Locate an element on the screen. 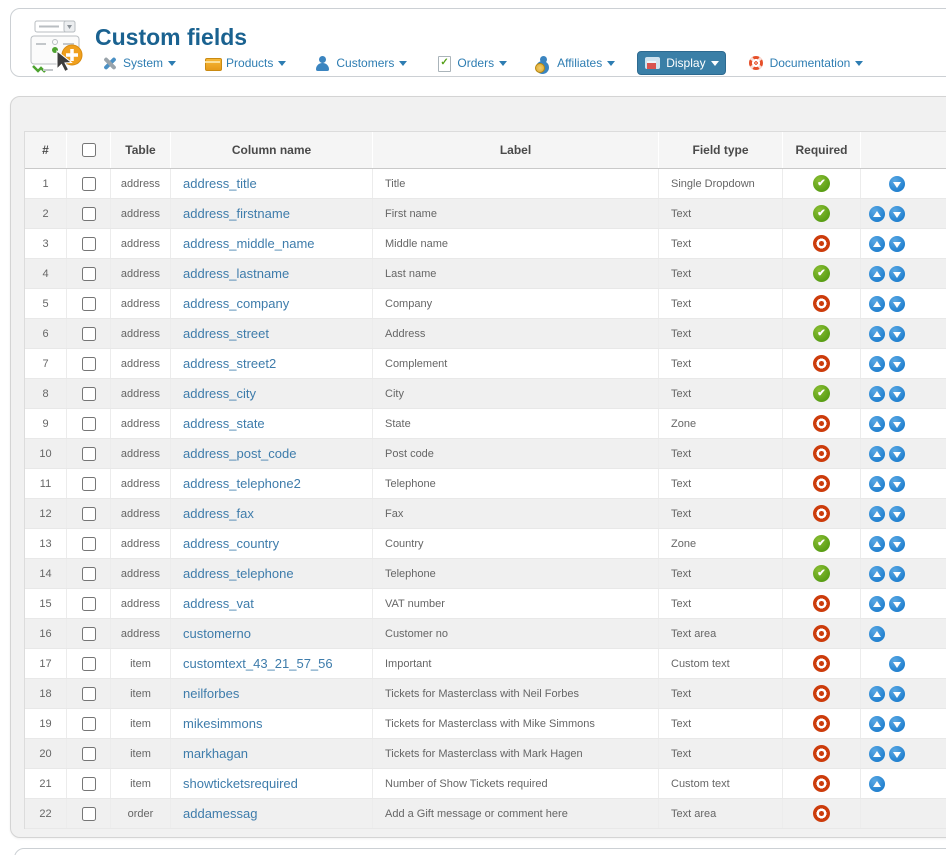 The width and height of the screenshot is (946, 855). row-field-type: Text is located at coordinates (721, 693).